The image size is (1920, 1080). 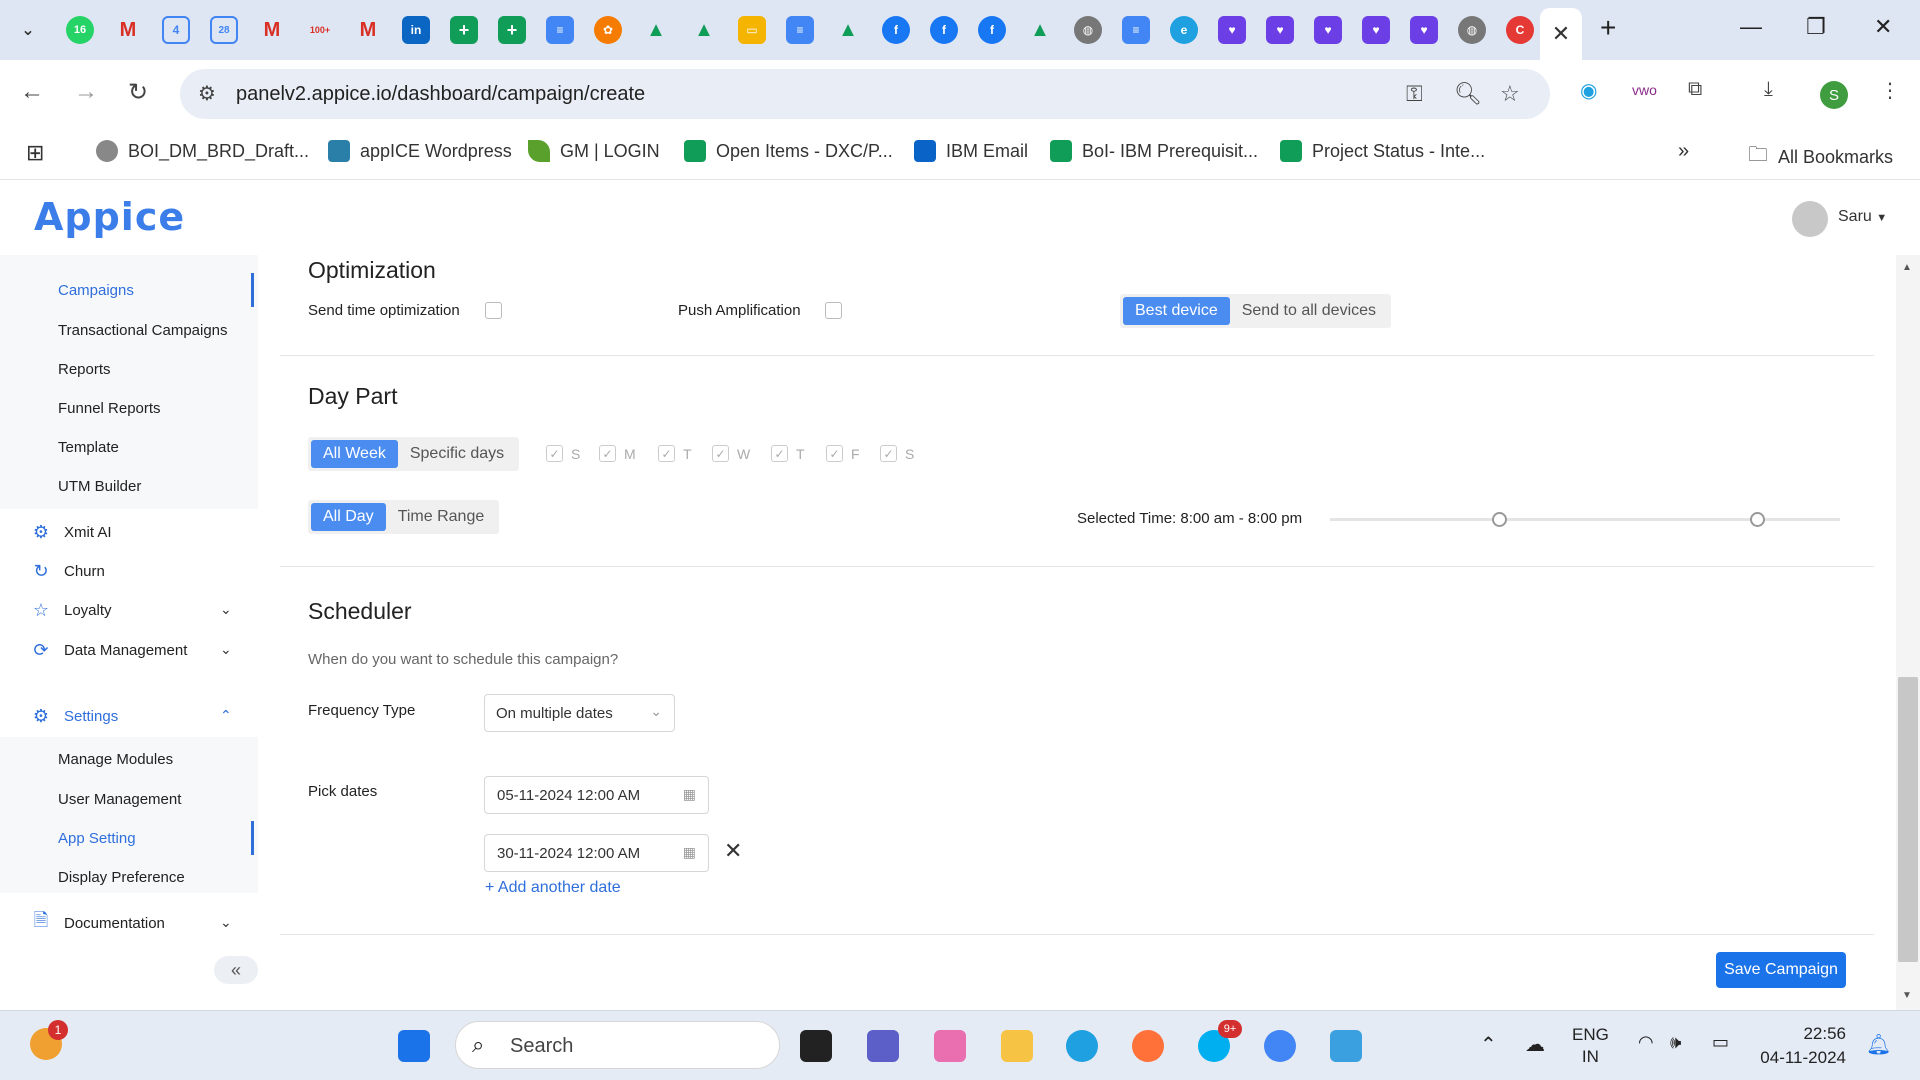 What do you see at coordinates (416, 30) in the screenshot?
I see `tab-linkedin-icon: in` at bounding box center [416, 30].